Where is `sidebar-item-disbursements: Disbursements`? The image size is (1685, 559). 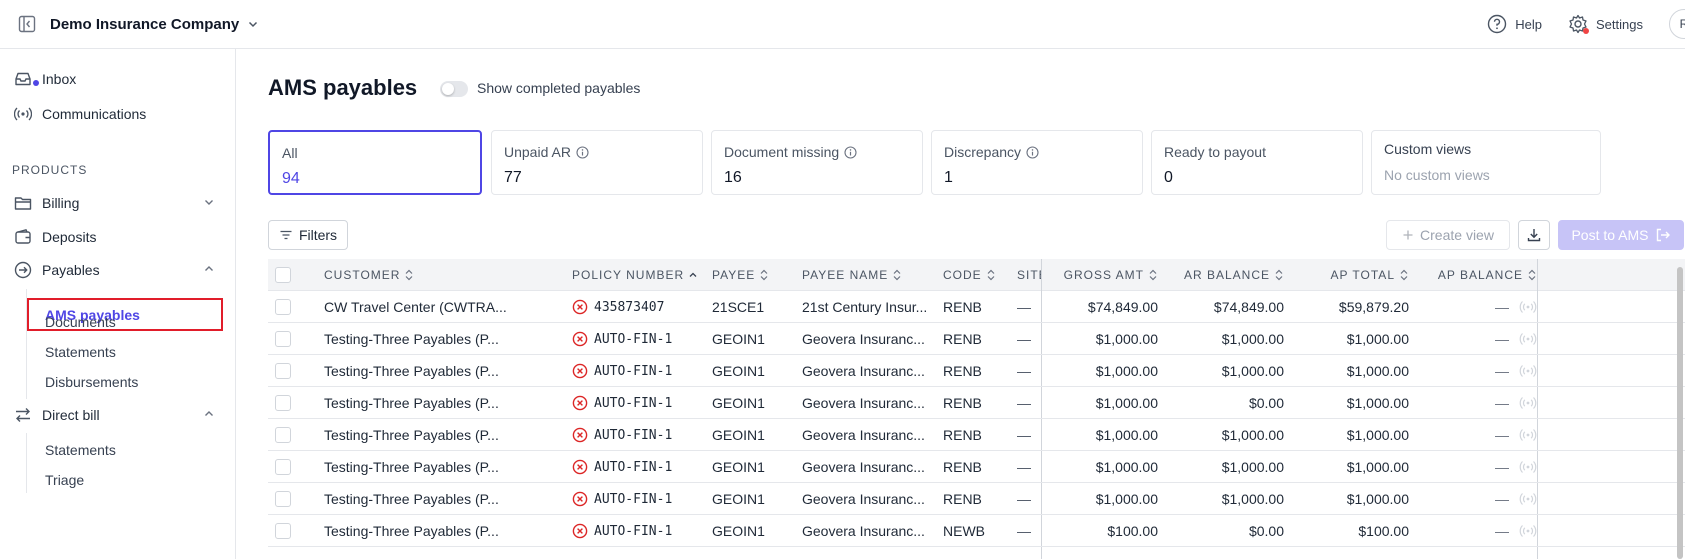 sidebar-item-disbursements: Disbursements is located at coordinates (91, 382).